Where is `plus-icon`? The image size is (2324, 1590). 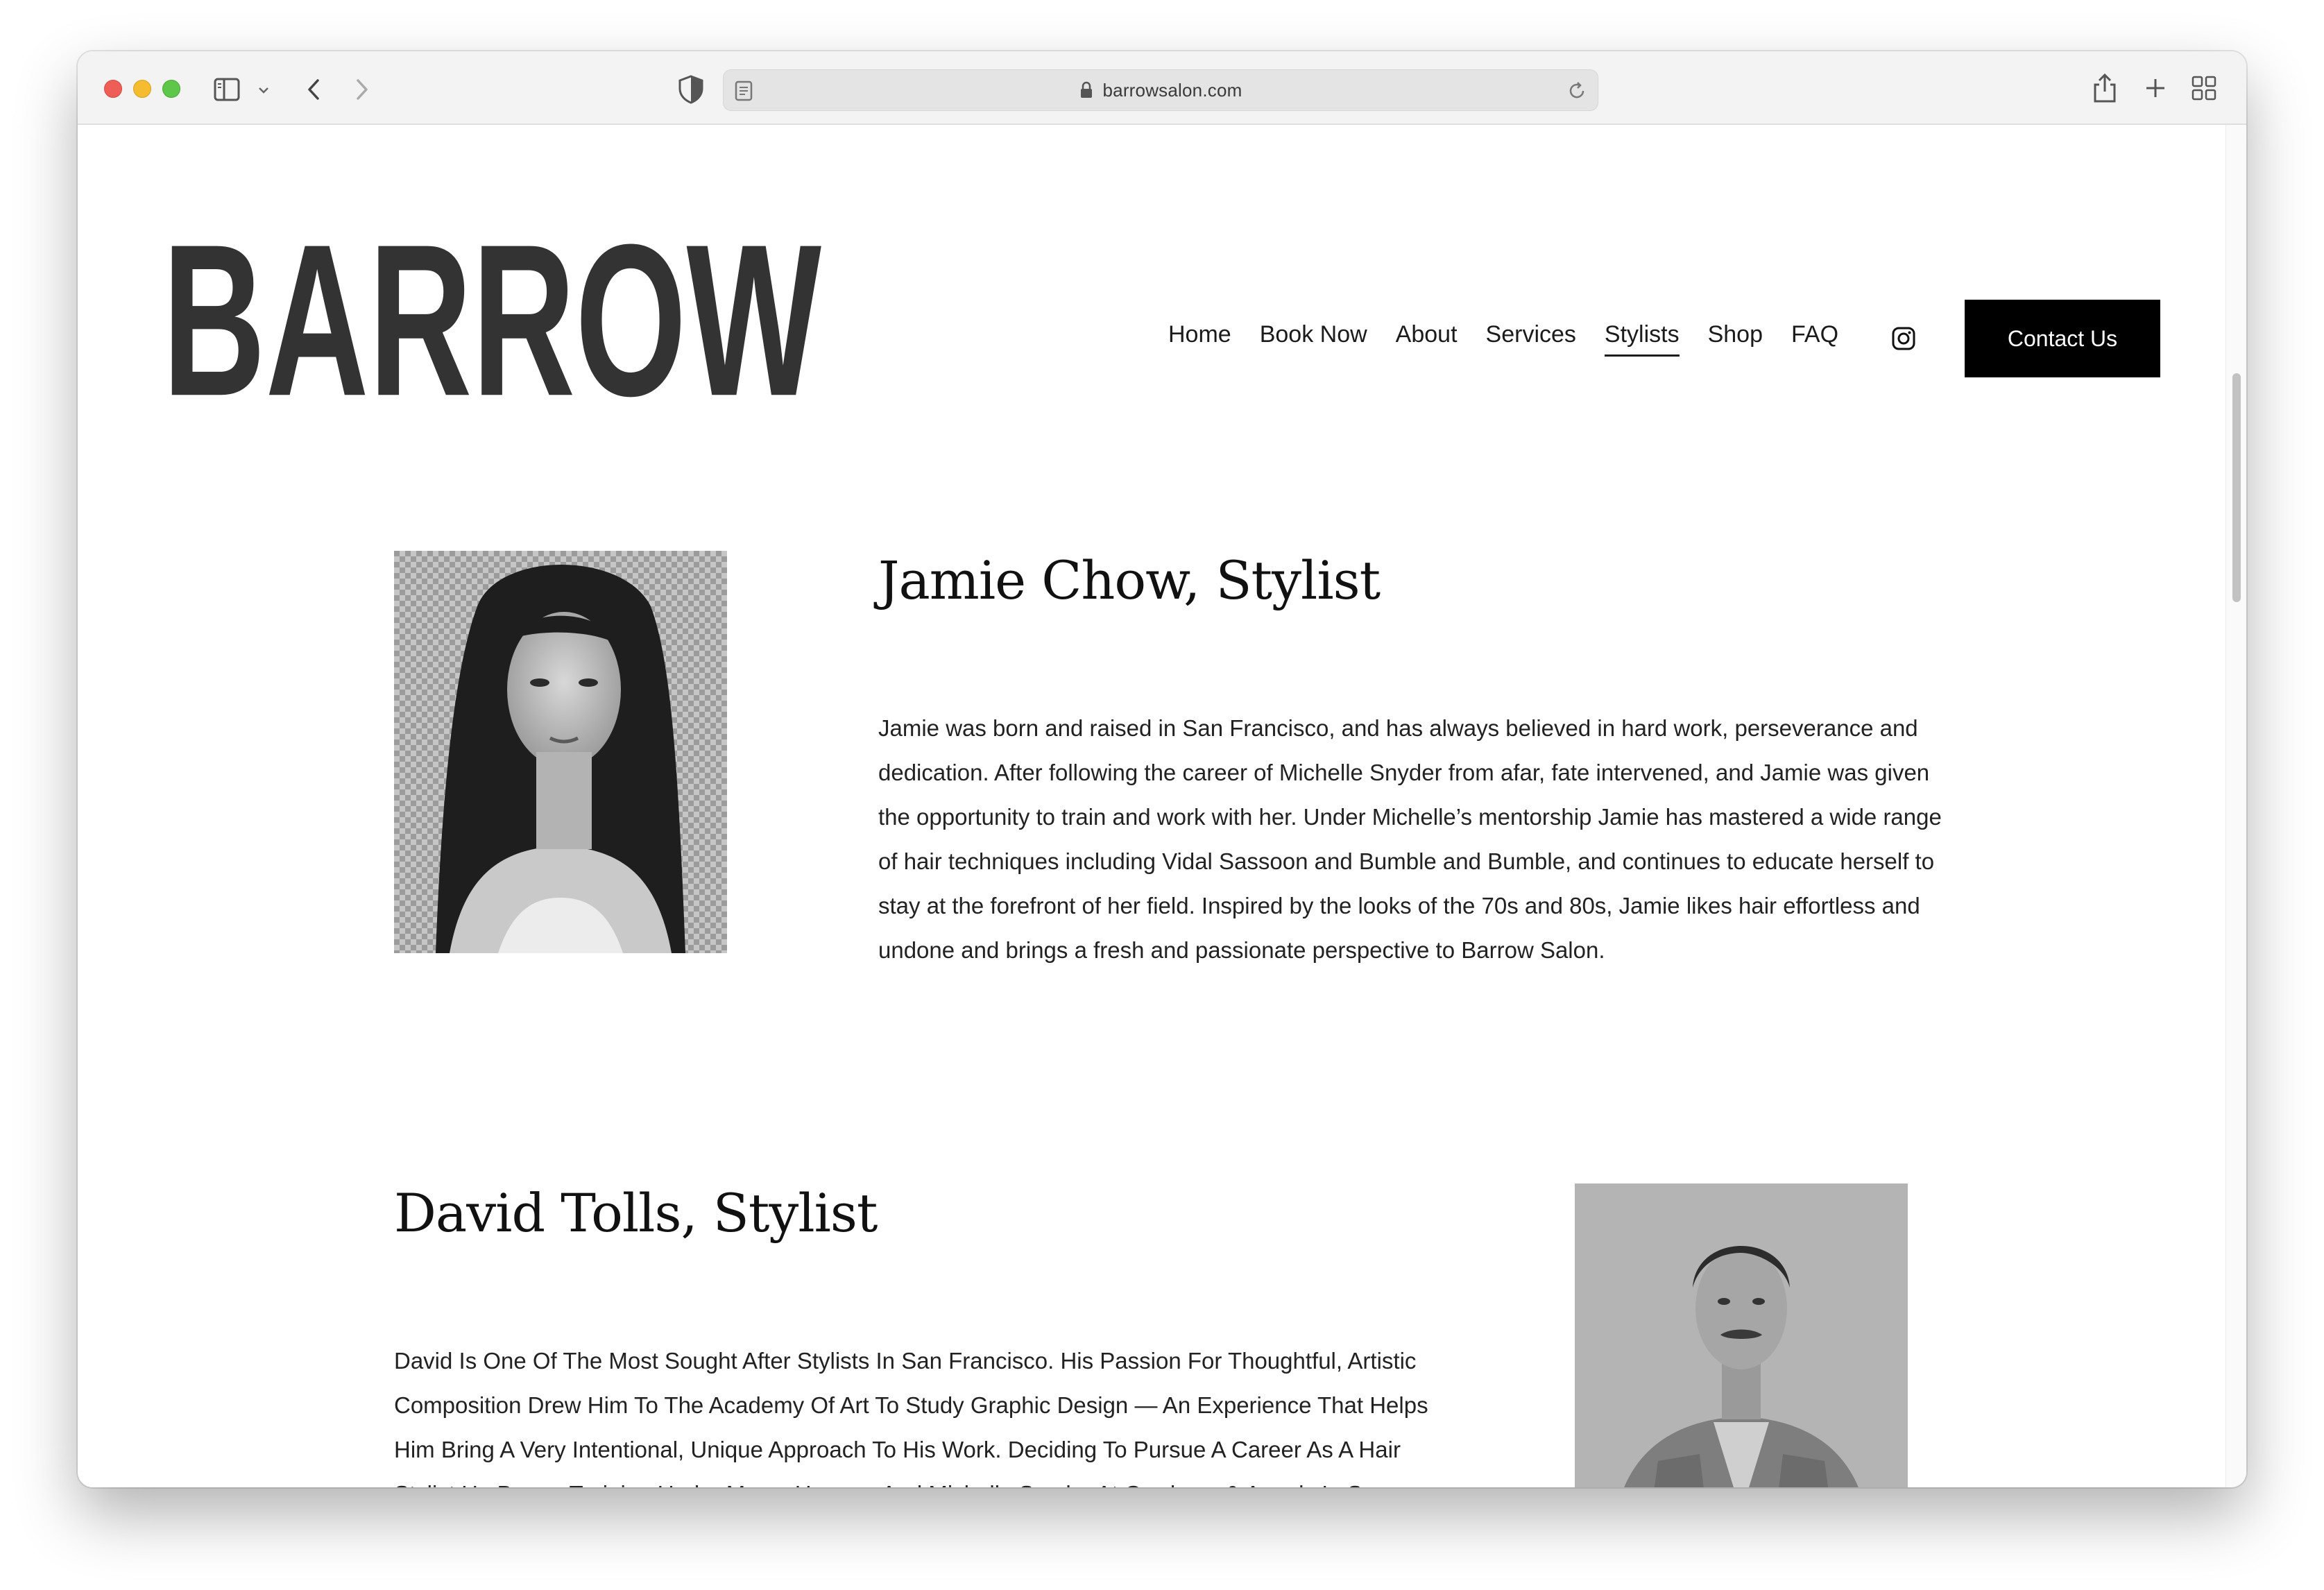 plus-icon is located at coordinates (2155, 88).